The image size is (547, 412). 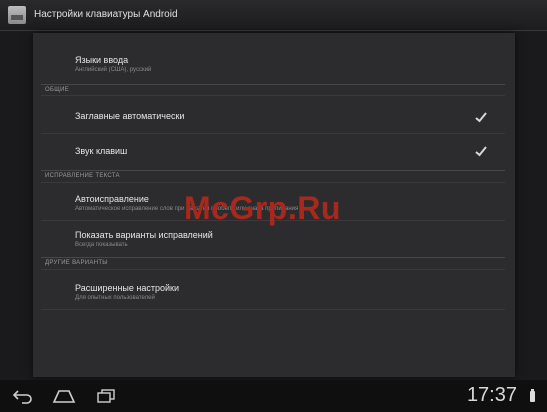 What do you see at coordinates (17, 15) in the screenshot?
I see `keyboard-settings-app-icon` at bounding box center [17, 15].